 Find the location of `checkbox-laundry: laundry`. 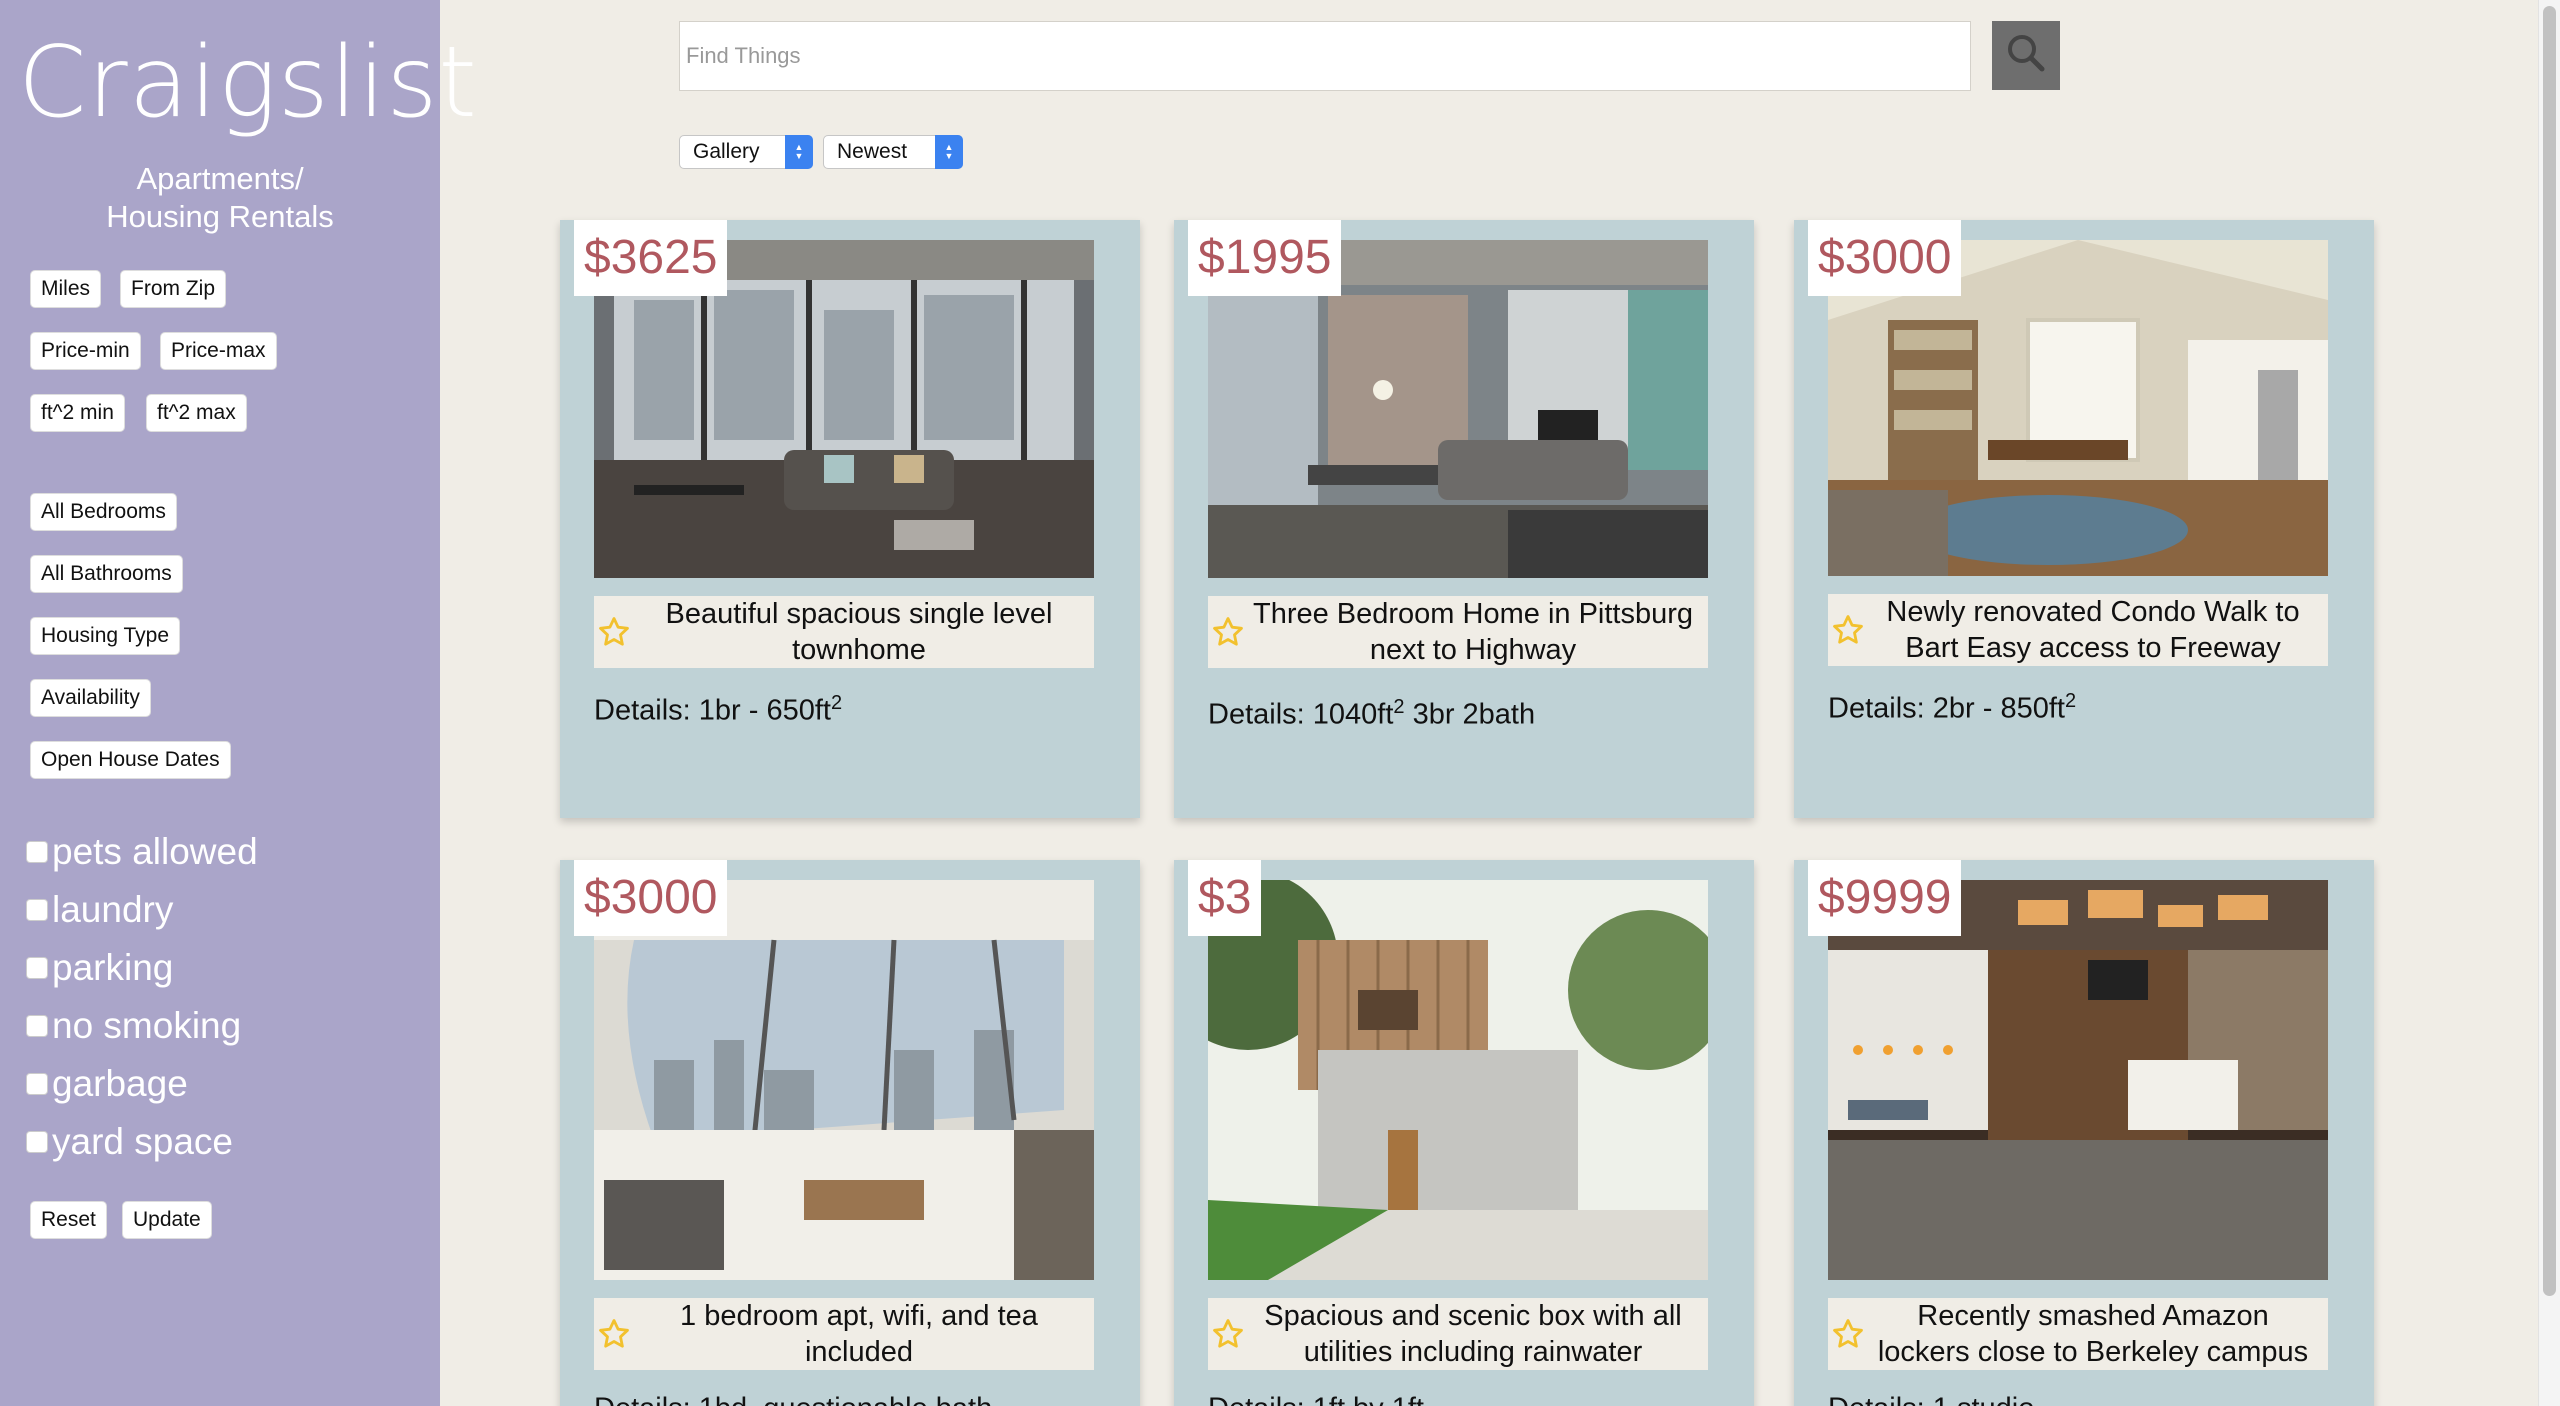

checkbox-laundry: laundry is located at coordinates (99, 910).